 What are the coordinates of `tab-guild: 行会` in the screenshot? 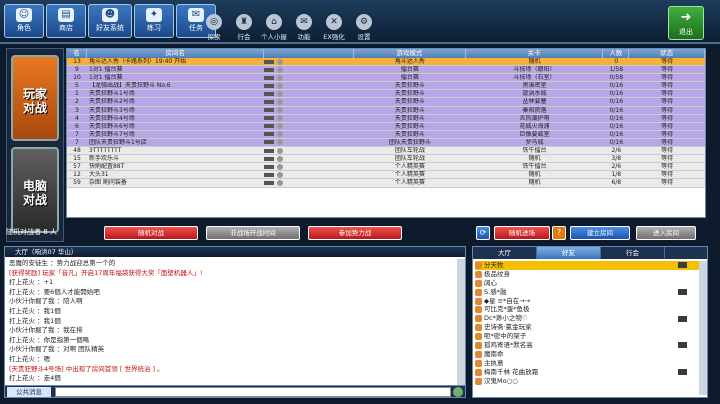 It's located at (633, 253).